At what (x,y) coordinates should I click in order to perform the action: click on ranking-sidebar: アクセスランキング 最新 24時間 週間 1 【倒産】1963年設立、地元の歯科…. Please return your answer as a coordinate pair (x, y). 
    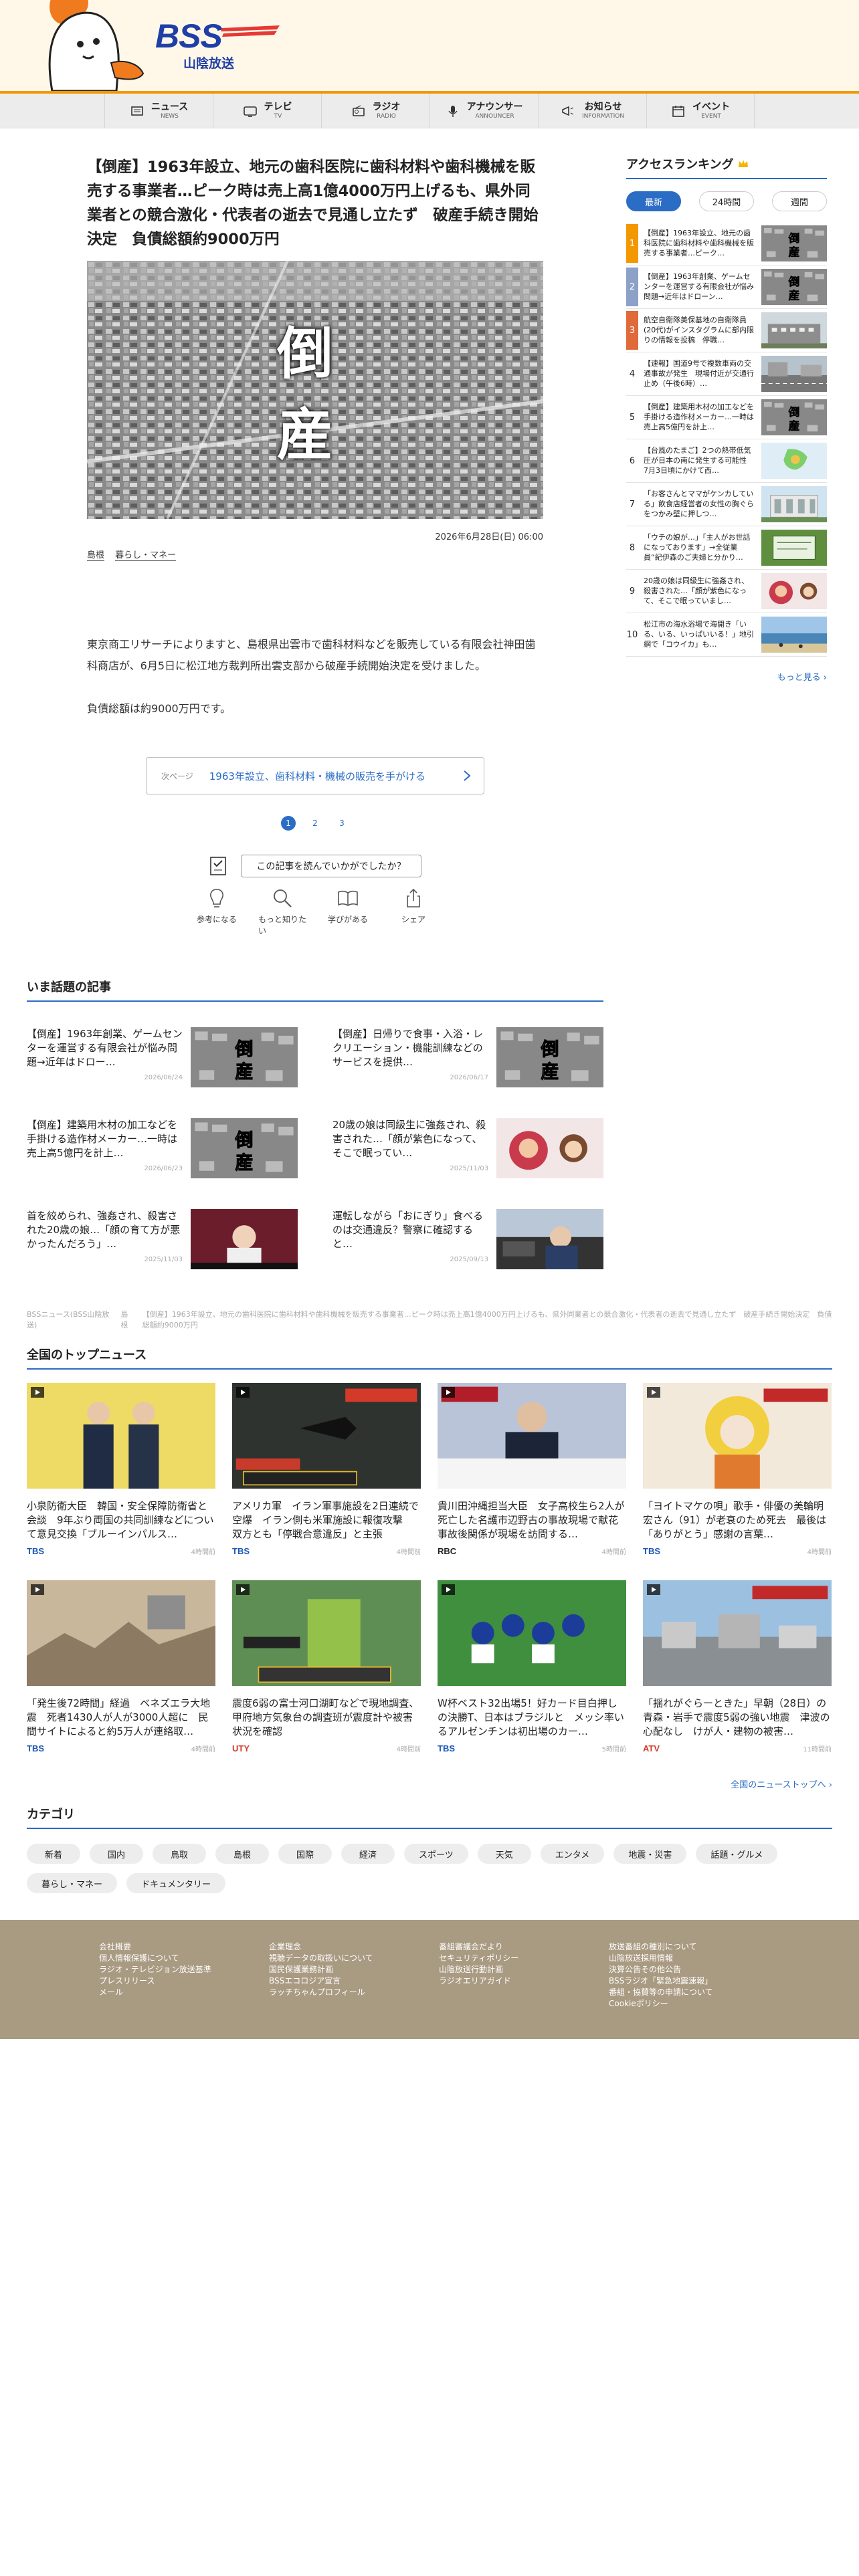
    Looking at the image, I should click on (726, 545).